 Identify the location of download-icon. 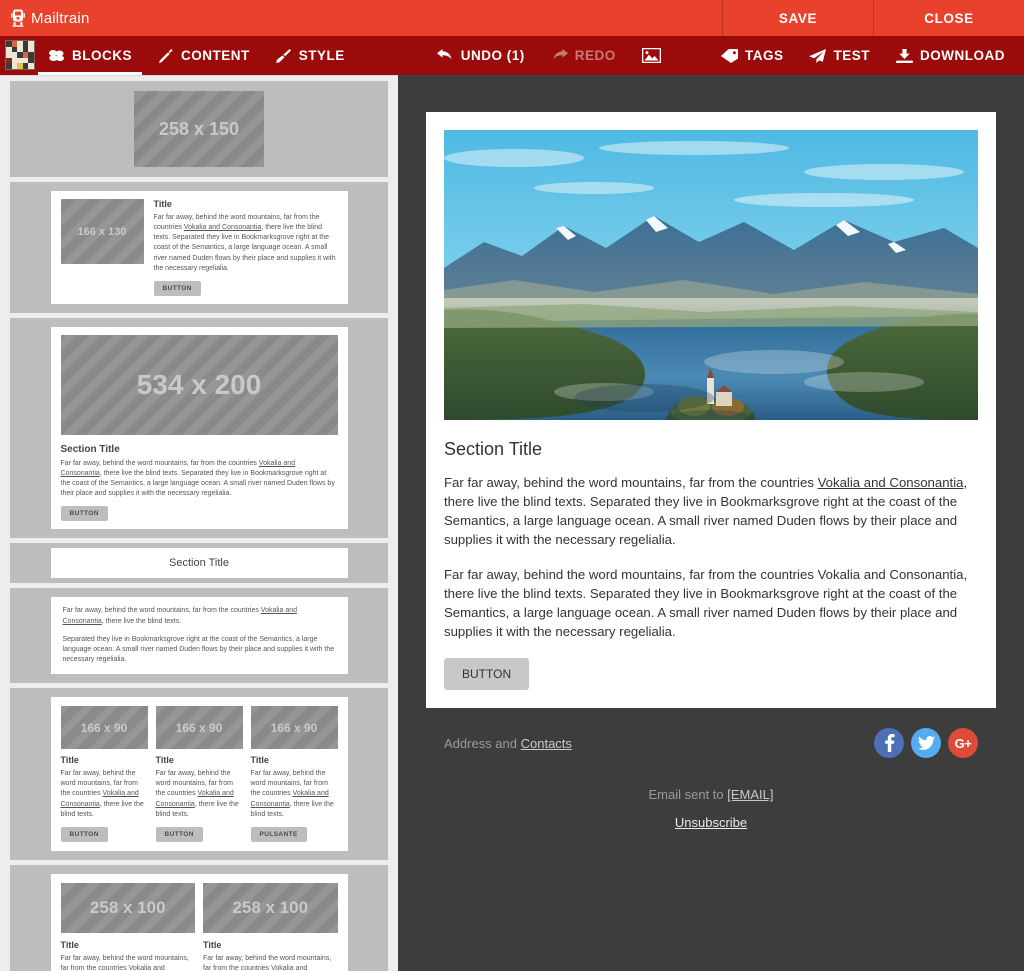
(904, 55).